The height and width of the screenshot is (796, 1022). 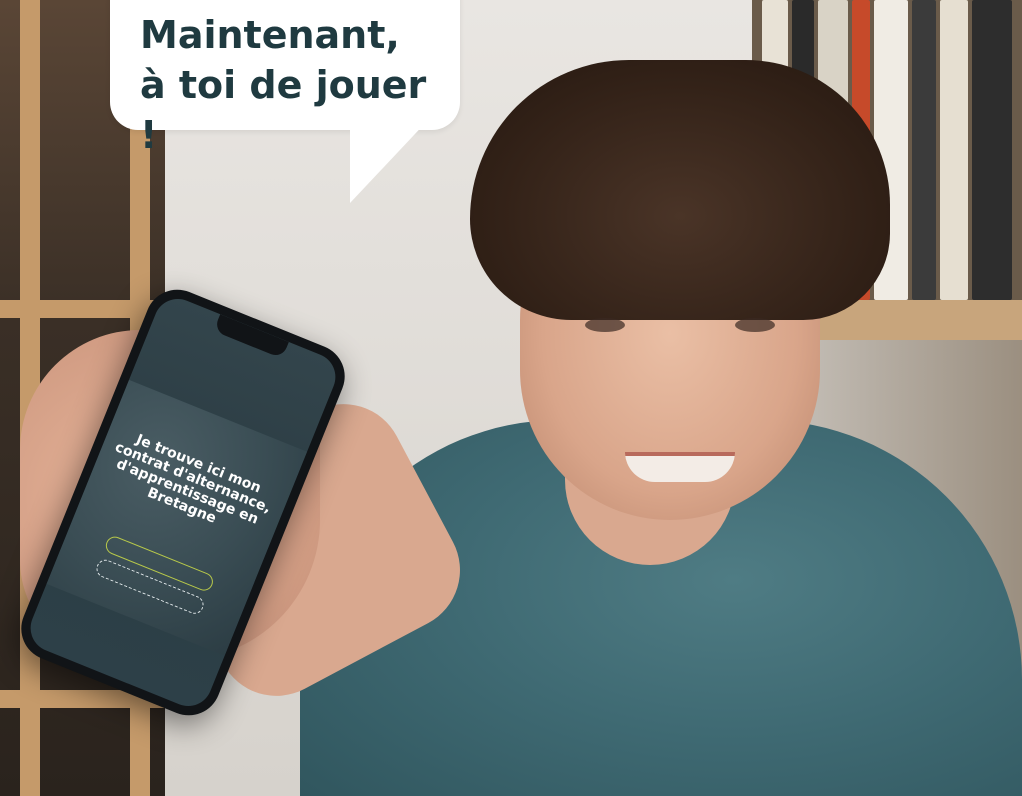 I want to click on speech-bubble-line1: Maintenant,, so click(x=270, y=35).